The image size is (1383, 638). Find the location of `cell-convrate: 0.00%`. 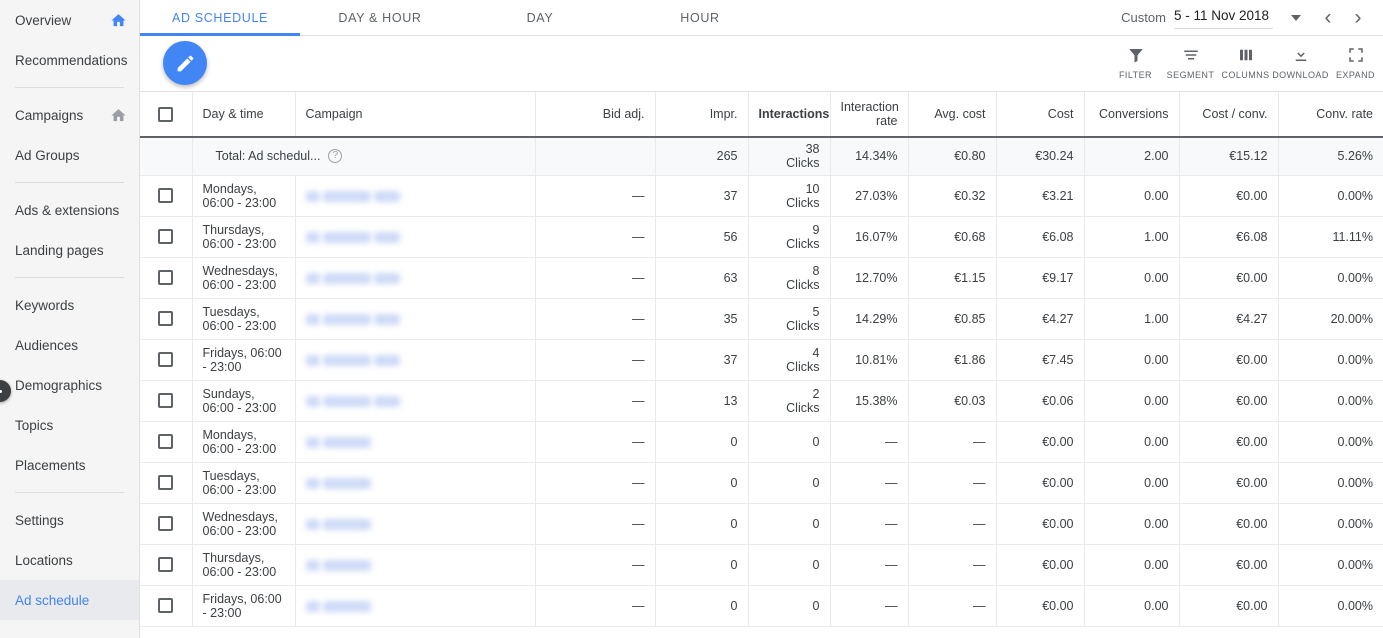

cell-convrate: 0.00% is located at coordinates (1330, 565).